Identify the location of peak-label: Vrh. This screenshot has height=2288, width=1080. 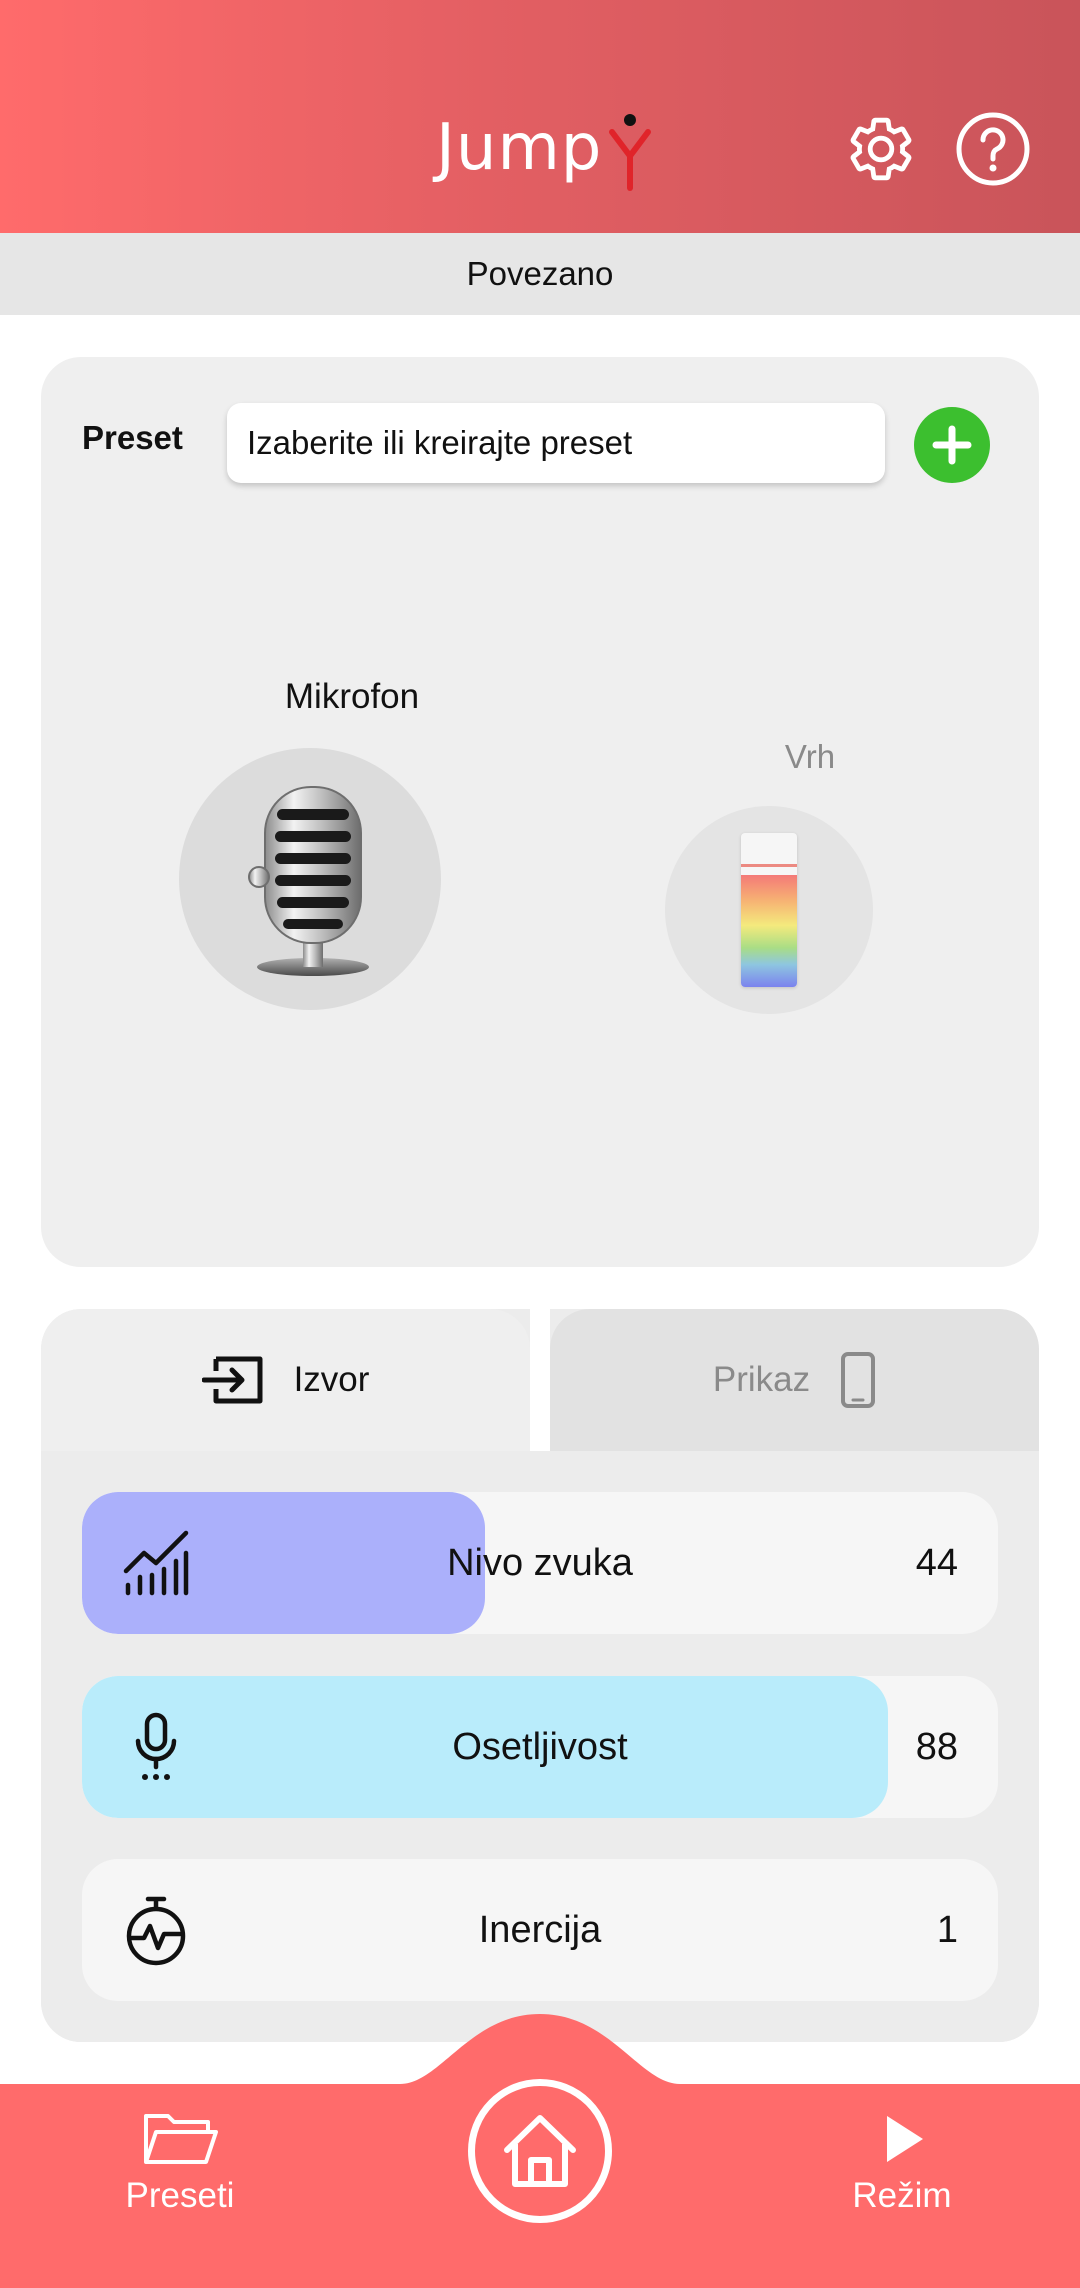
(810, 756).